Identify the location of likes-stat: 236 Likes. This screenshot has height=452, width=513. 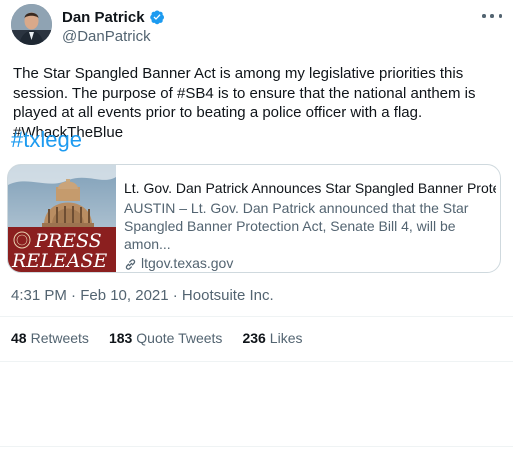
(272, 338).